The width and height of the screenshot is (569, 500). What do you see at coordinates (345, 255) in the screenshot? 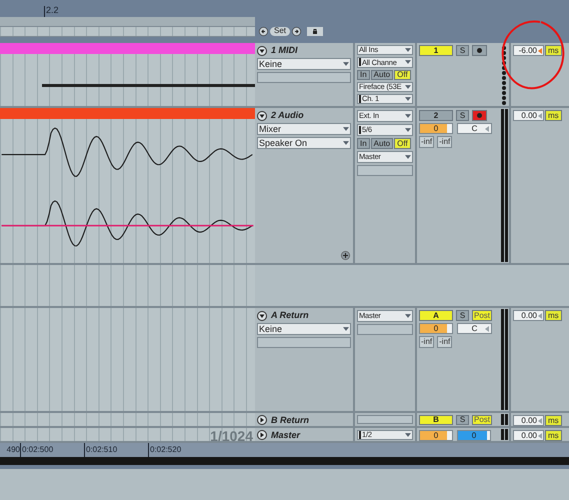
I see `add-icon` at bounding box center [345, 255].